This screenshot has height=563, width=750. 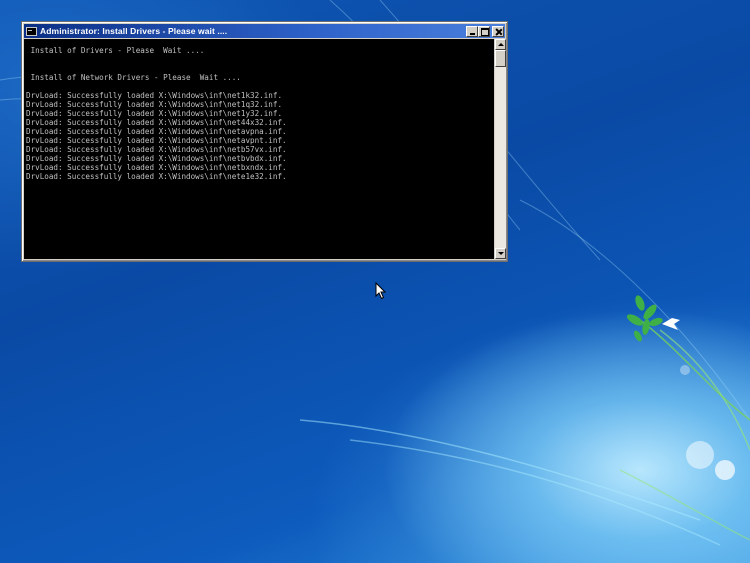 What do you see at coordinates (31, 31) in the screenshot?
I see `console-icon` at bounding box center [31, 31].